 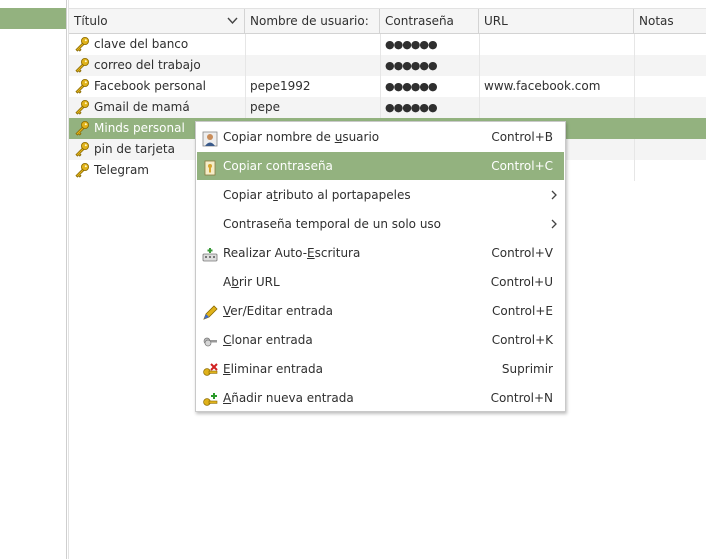 What do you see at coordinates (542, 86) in the screenshot?
I see `cell-text: www.facebook.com` at bounding box center [542, 86].